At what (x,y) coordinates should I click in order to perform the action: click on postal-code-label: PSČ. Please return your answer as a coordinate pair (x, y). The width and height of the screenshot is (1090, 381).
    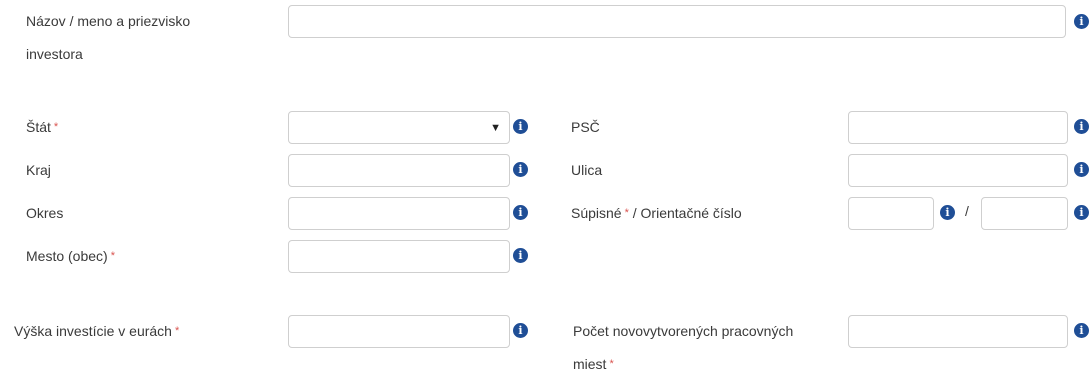
    Looking at the image, I should click on (585, 127).